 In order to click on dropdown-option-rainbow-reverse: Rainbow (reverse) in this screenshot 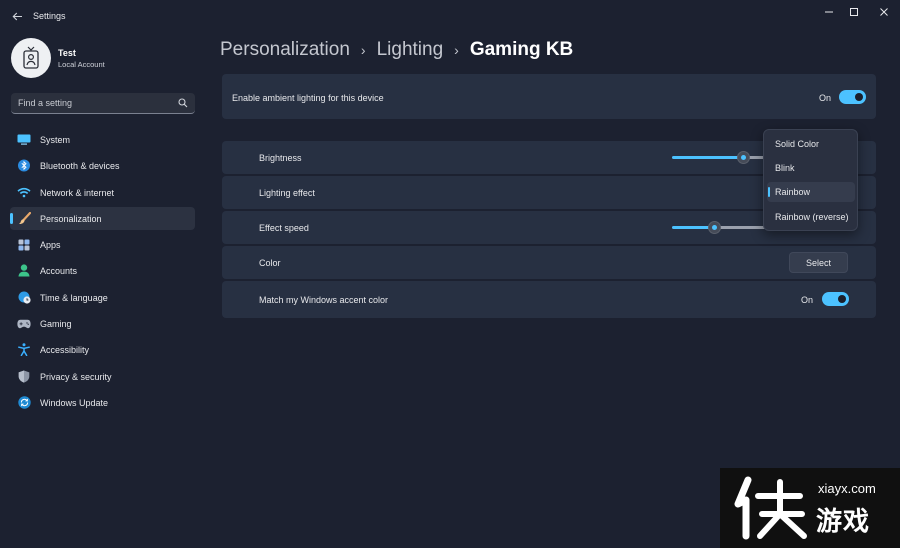, I will do `click(811, 217)`.